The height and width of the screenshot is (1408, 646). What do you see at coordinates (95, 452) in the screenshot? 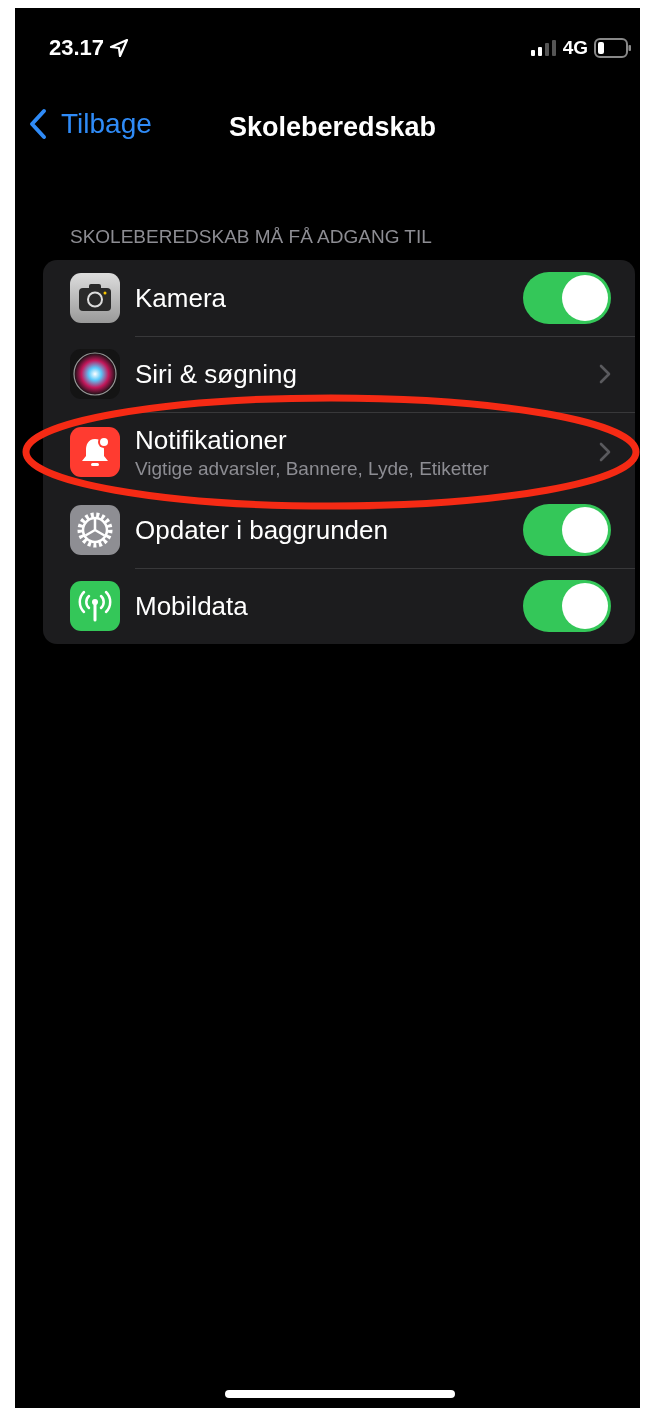
I see `bell-icon` at bounding box center [95, 452].